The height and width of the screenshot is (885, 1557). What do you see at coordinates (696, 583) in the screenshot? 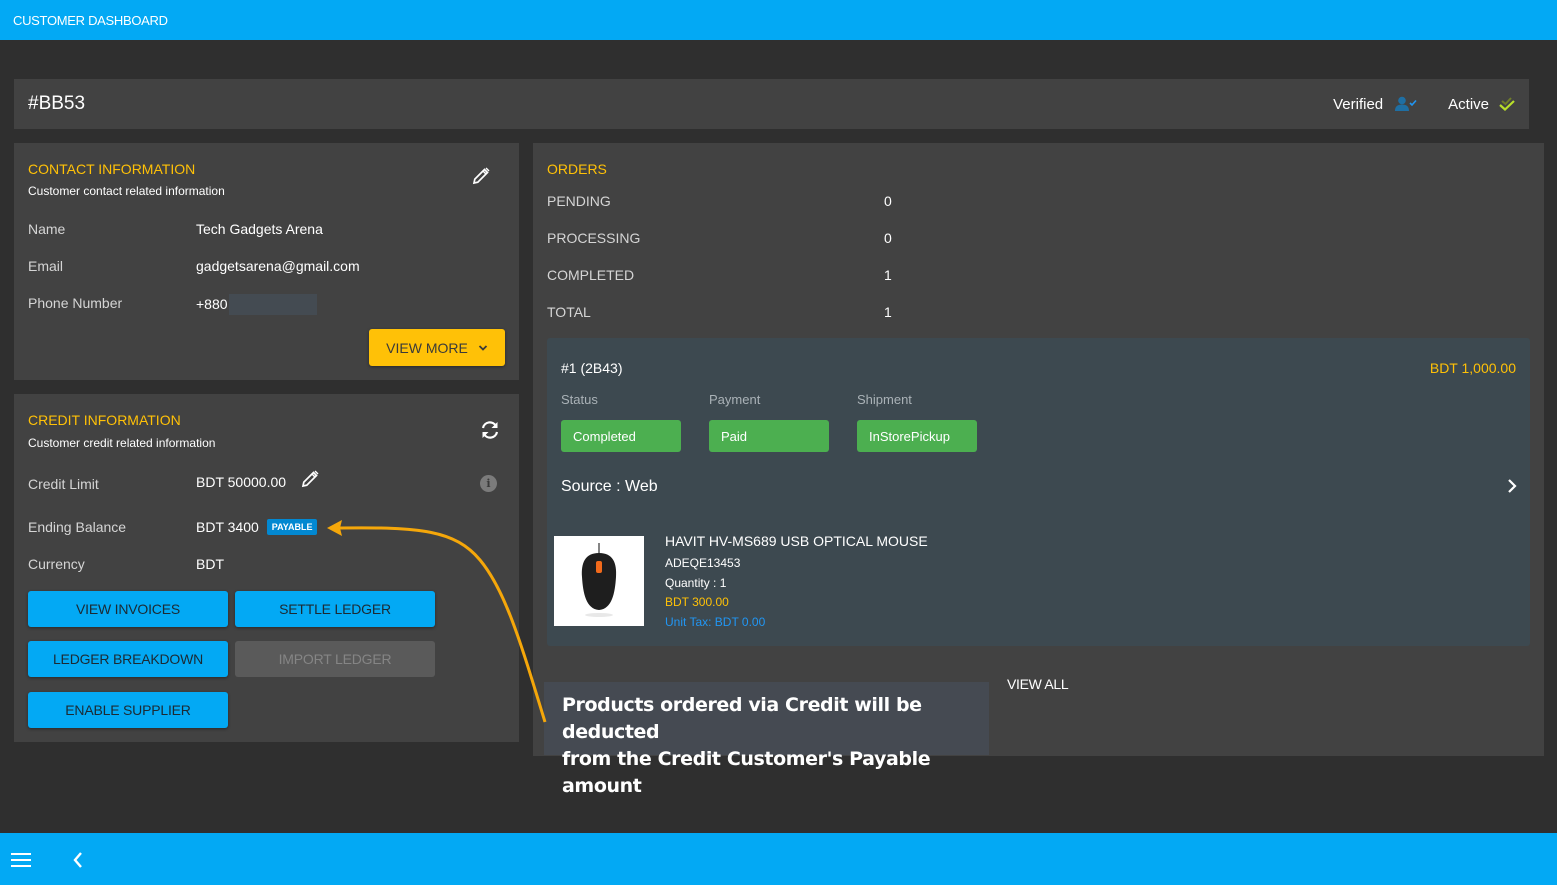
I see `product-quantity: Quantity : 1` at bounding box center [696, 583].